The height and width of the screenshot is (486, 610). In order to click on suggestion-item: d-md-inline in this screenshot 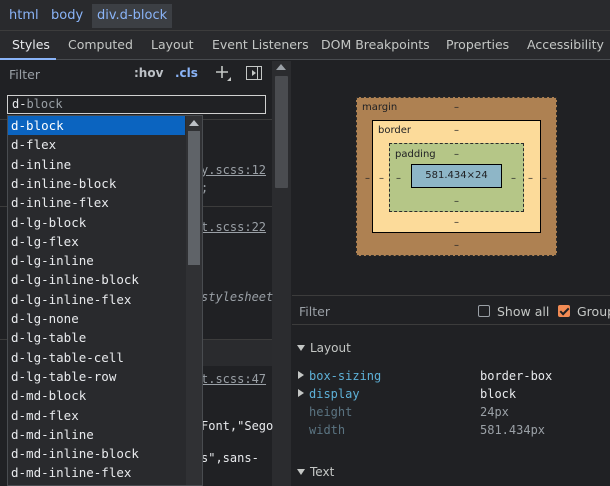, I will do `click(96, 434)`.